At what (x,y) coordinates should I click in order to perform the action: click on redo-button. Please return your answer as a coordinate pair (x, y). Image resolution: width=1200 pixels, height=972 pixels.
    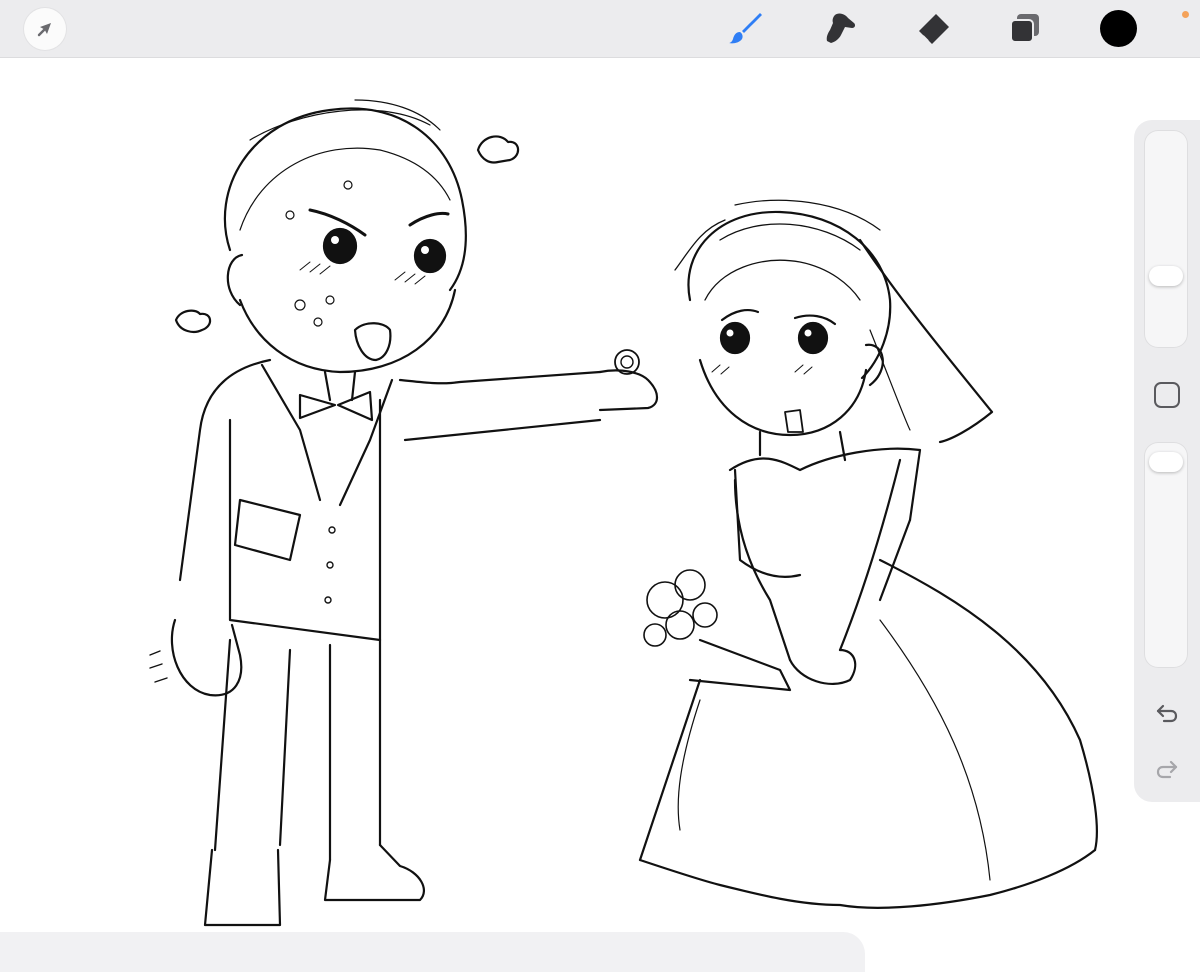
    Looking at the image, I should click on (1167, 769).